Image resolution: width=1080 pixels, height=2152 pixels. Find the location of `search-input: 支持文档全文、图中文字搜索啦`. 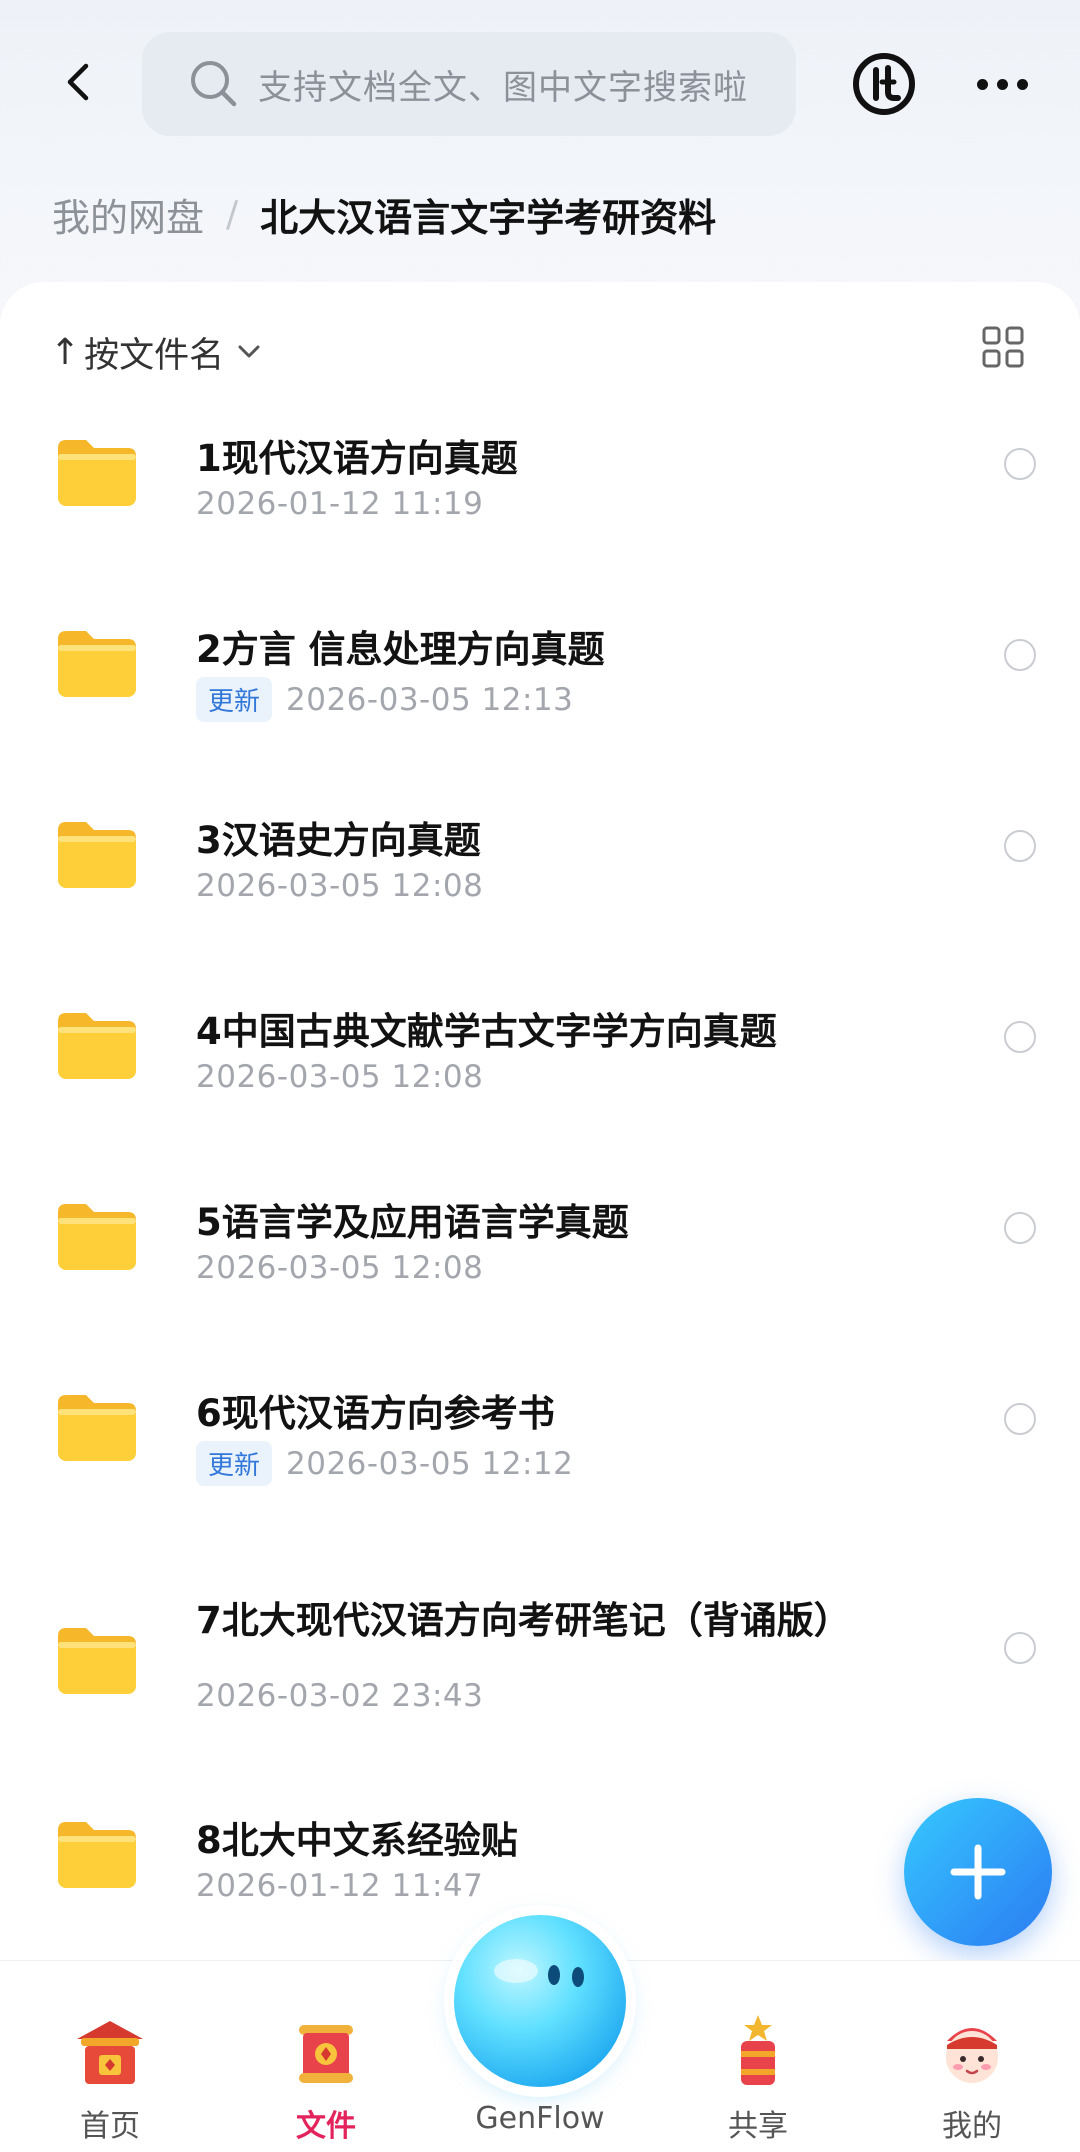

search-input: 支持文档全文、图中文字搜索啦 is located at coordinates (469, 84).